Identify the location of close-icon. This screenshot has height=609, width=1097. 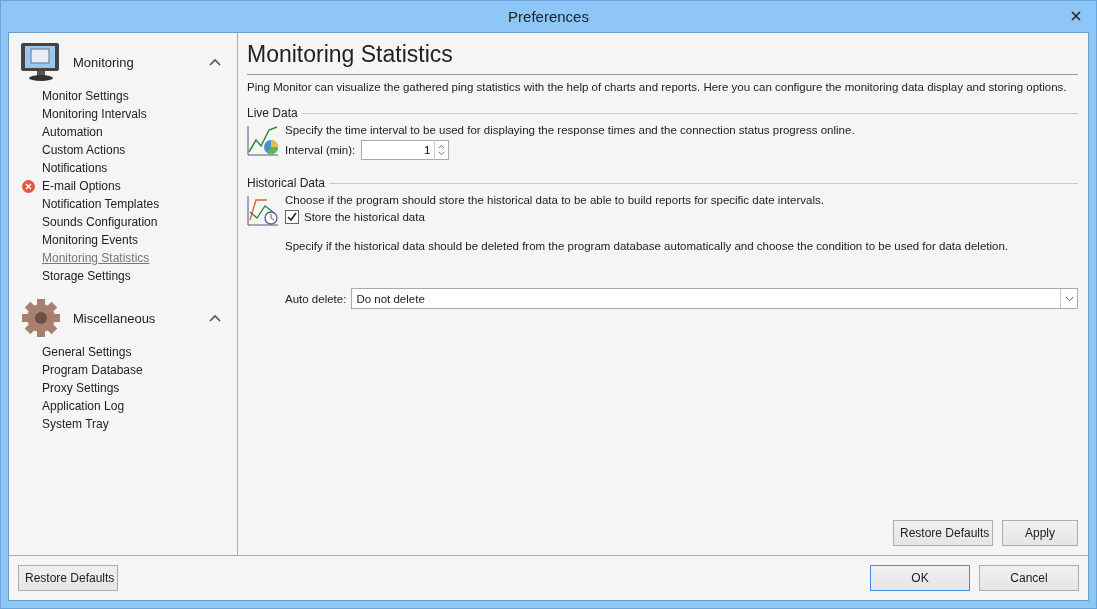
(1076, 16).